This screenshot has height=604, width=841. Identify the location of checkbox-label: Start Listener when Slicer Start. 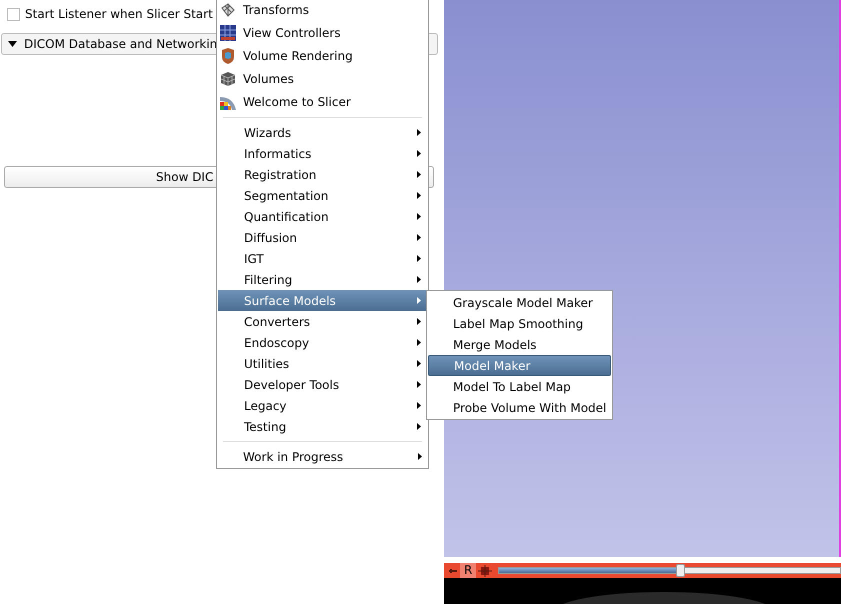
(119, 14).